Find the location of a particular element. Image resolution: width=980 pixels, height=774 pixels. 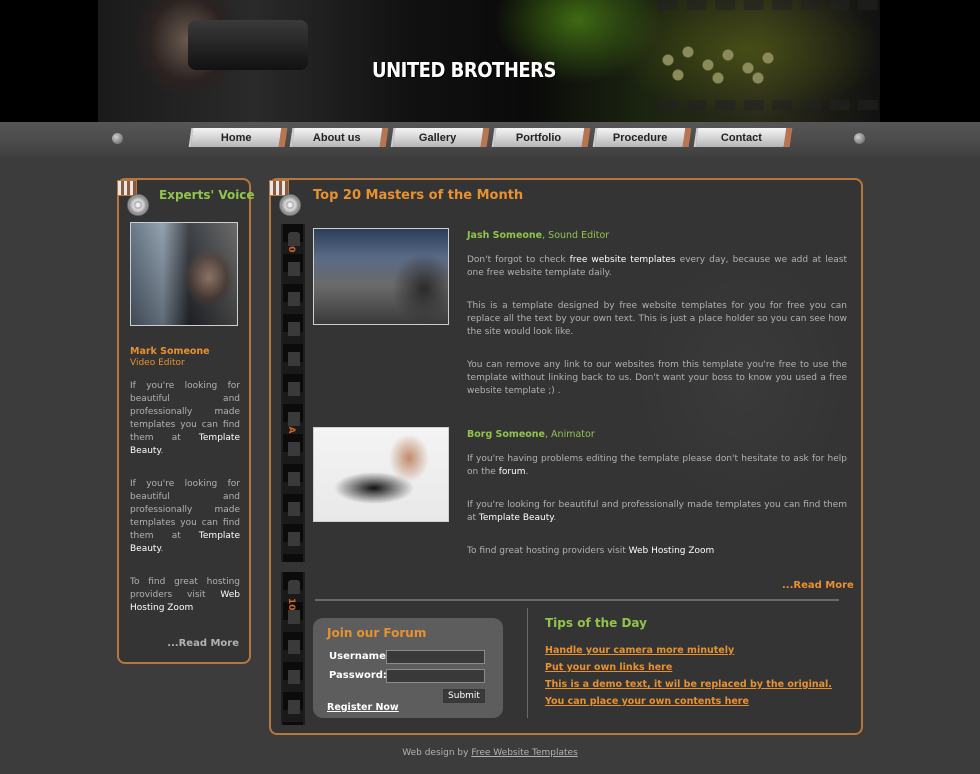

password-input is located at coordinates (435, 676).